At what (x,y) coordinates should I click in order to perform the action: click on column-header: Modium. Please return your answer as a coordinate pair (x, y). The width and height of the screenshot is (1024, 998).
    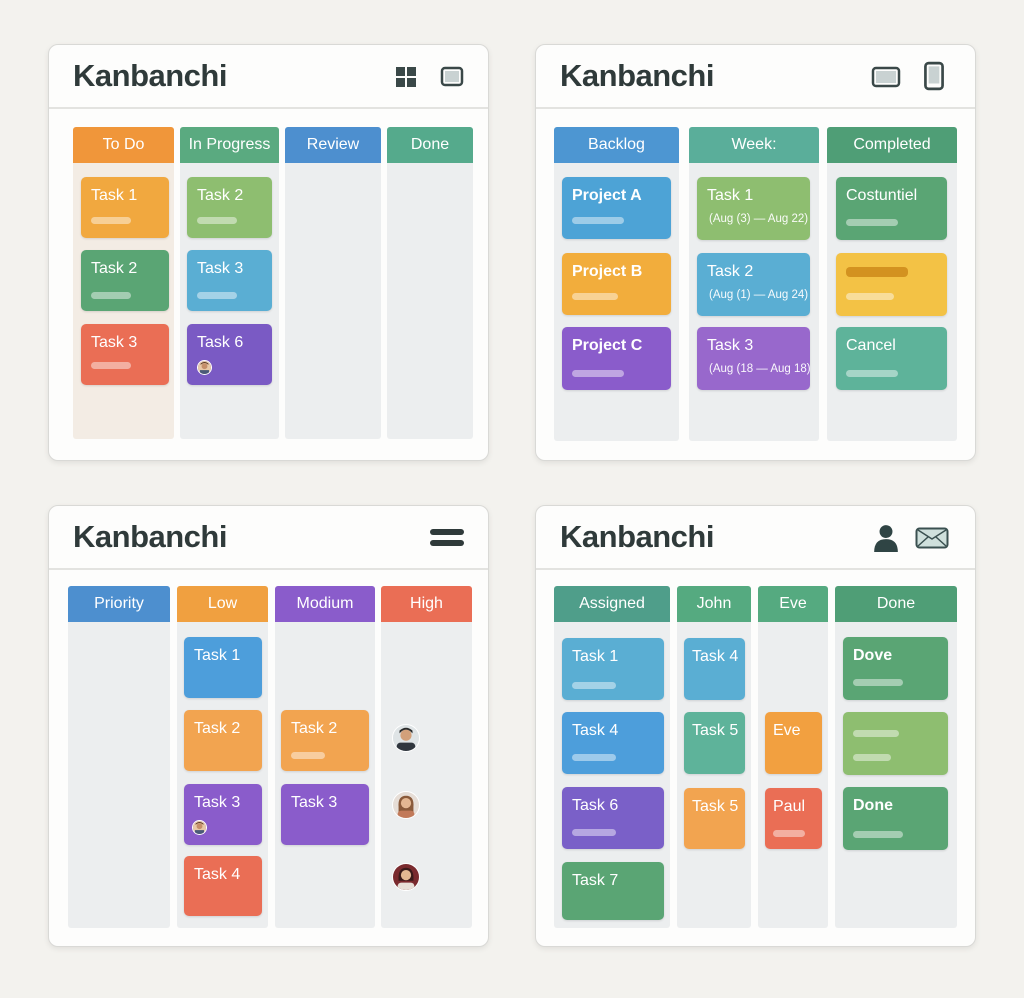
    Looking at the image, I should click on (325, 604).